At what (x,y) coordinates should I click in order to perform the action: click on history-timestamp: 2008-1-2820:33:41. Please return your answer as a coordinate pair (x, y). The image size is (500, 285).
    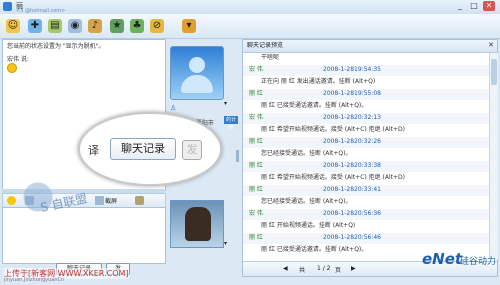
    Looking at the image, I should click on (352, 189).